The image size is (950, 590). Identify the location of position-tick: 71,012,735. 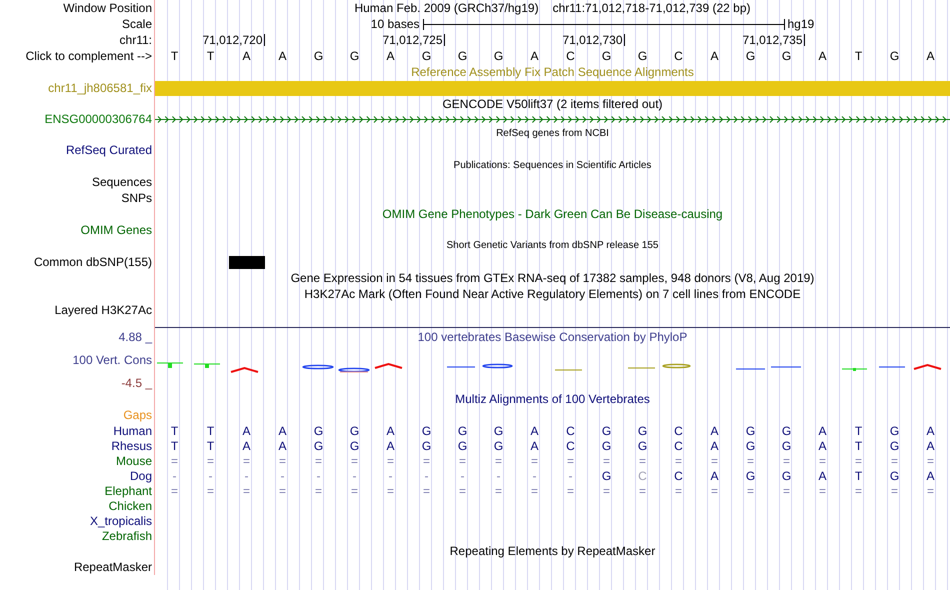
(773, 40).